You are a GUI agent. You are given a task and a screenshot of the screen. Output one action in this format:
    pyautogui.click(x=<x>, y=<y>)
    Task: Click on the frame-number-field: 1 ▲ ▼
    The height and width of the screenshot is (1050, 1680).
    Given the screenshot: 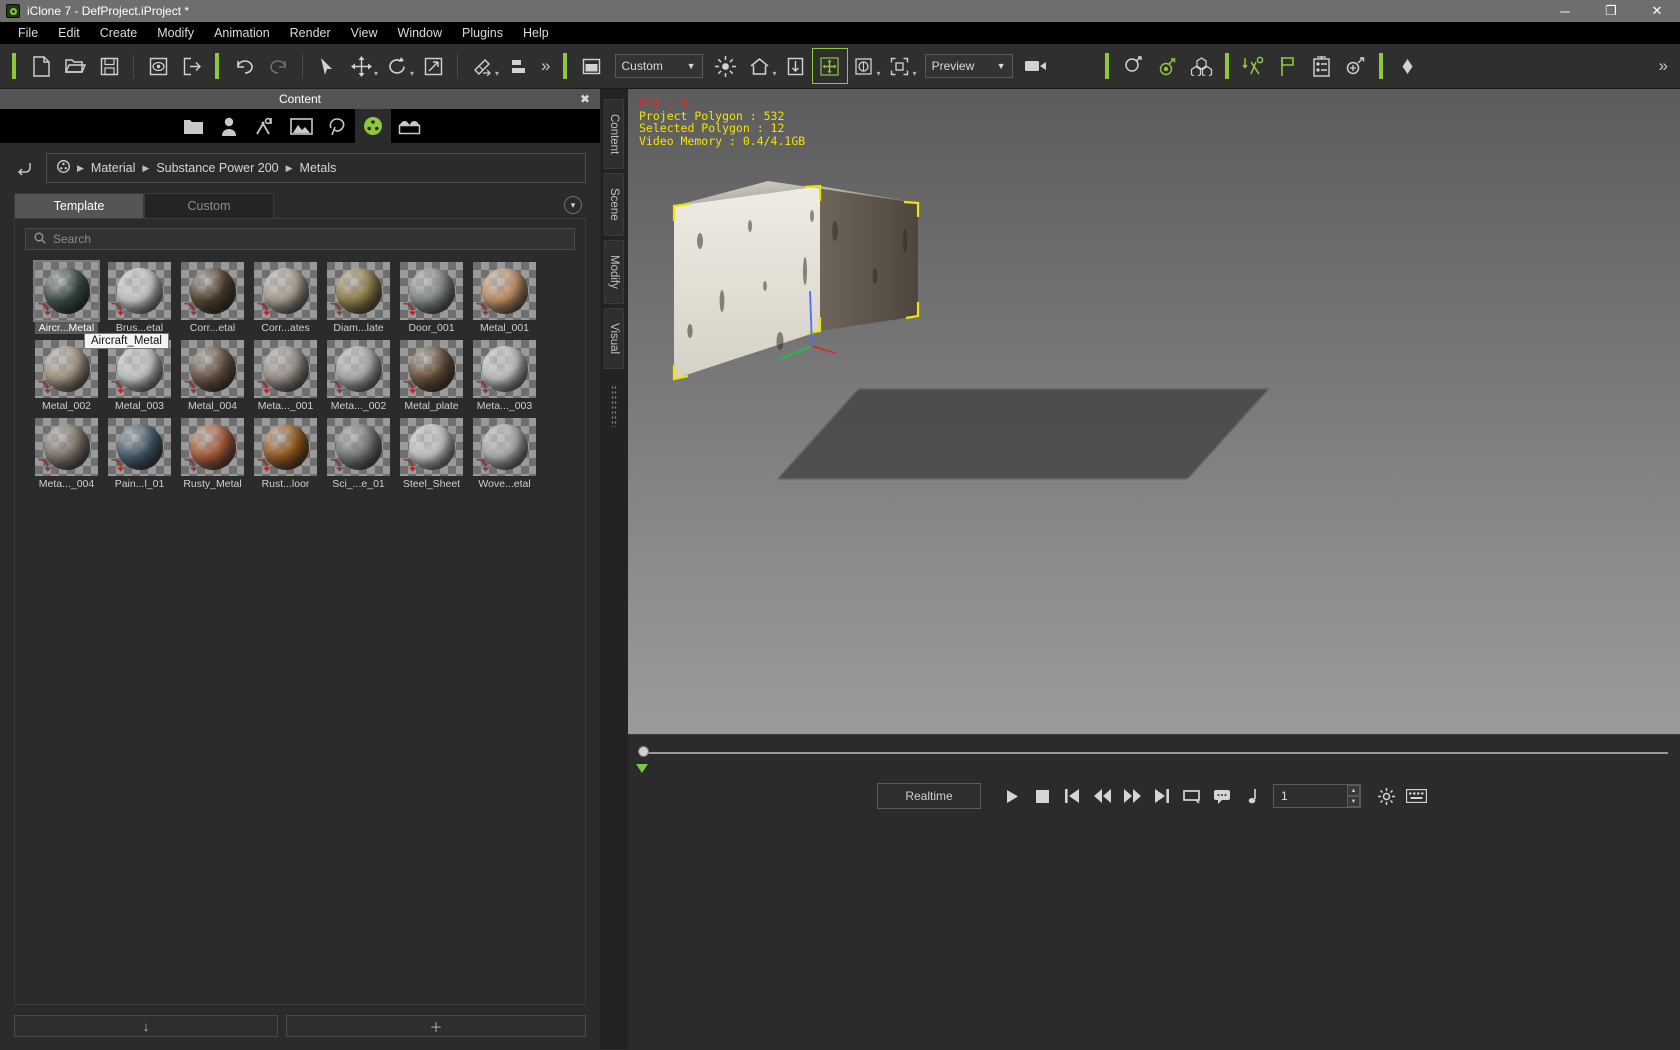 What is the action you would take?
    pyautogui.click(x=1317, y=796)
    